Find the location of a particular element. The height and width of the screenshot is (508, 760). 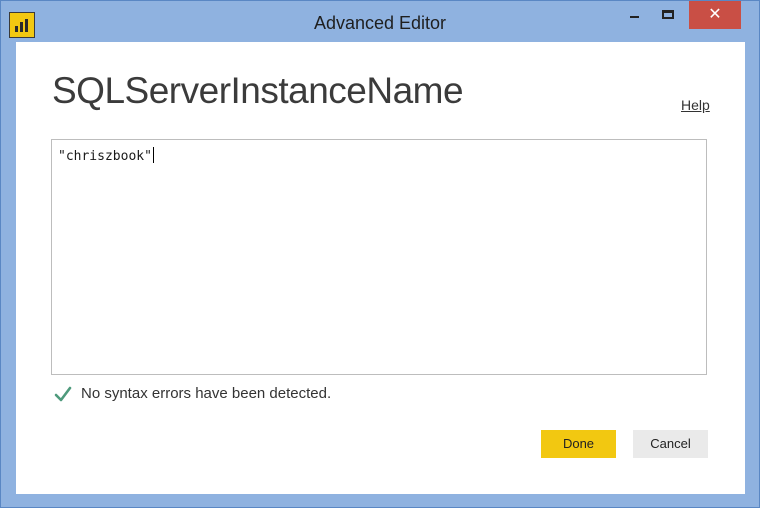

query-content: "chriszbook" is located at coordinates (105, 156).